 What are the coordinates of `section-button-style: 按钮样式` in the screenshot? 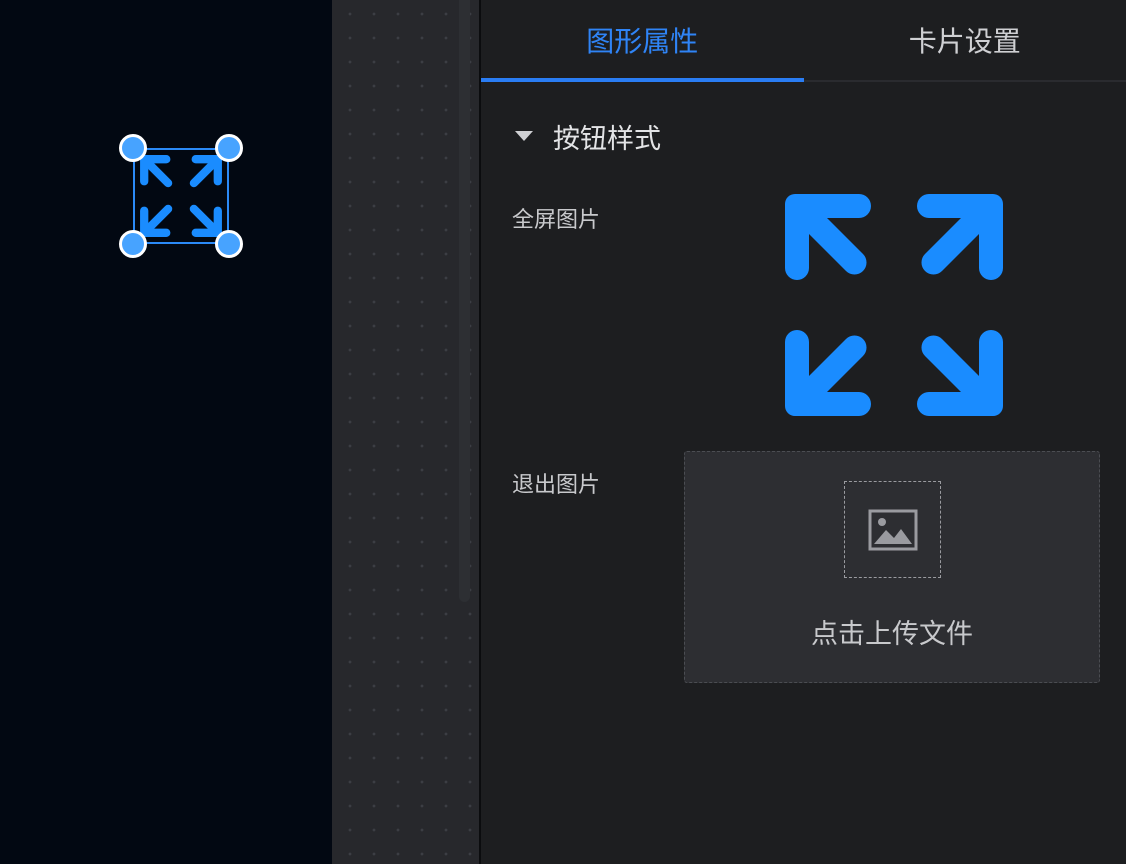 It's located at (588, 136).